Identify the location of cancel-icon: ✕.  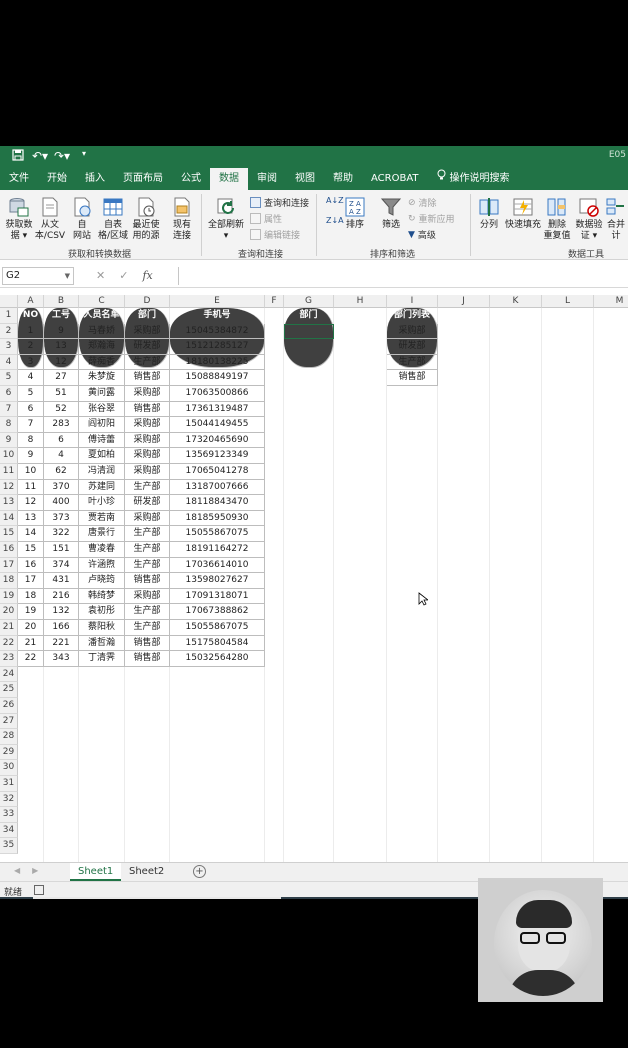
(100, 275).